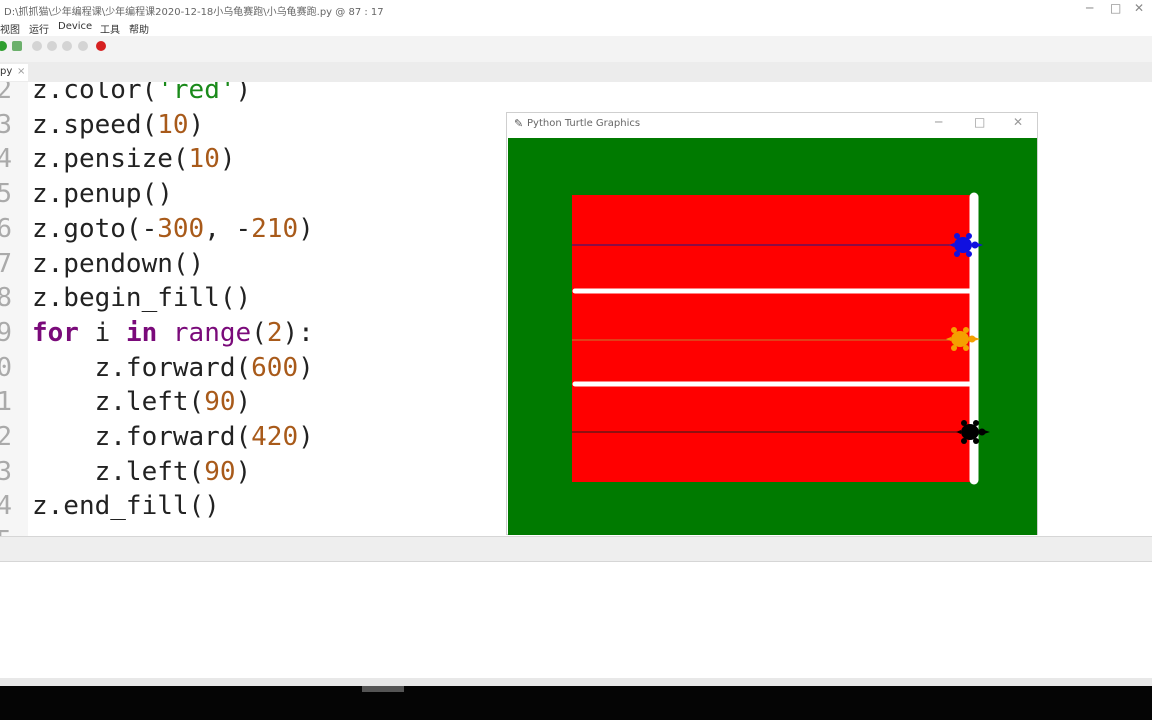 The height and width of the screenshot is (720, 1152). Describe the element at coordinates (10, 28) in the screenshot. I see `menu-view: 视图` at that location.